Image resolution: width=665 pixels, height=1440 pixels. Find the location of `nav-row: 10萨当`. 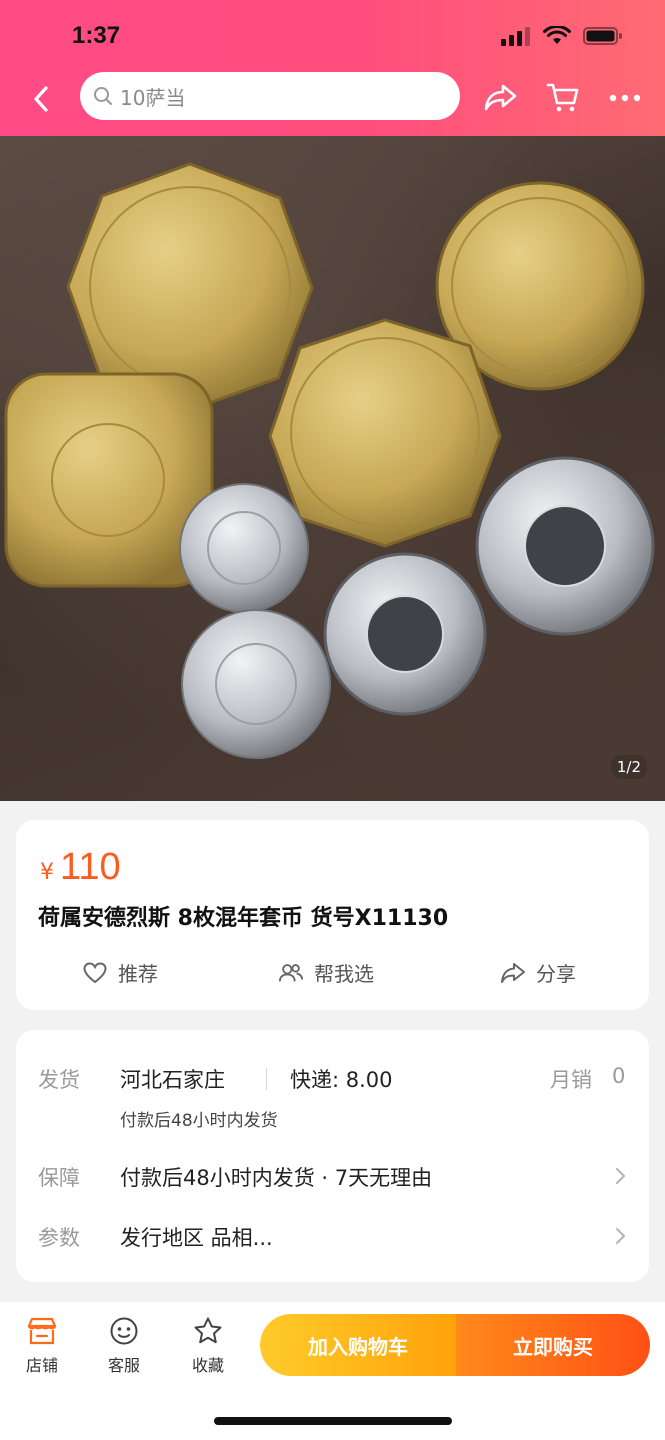

nav-row: 10萨当 is located at coordinates (332, 99).